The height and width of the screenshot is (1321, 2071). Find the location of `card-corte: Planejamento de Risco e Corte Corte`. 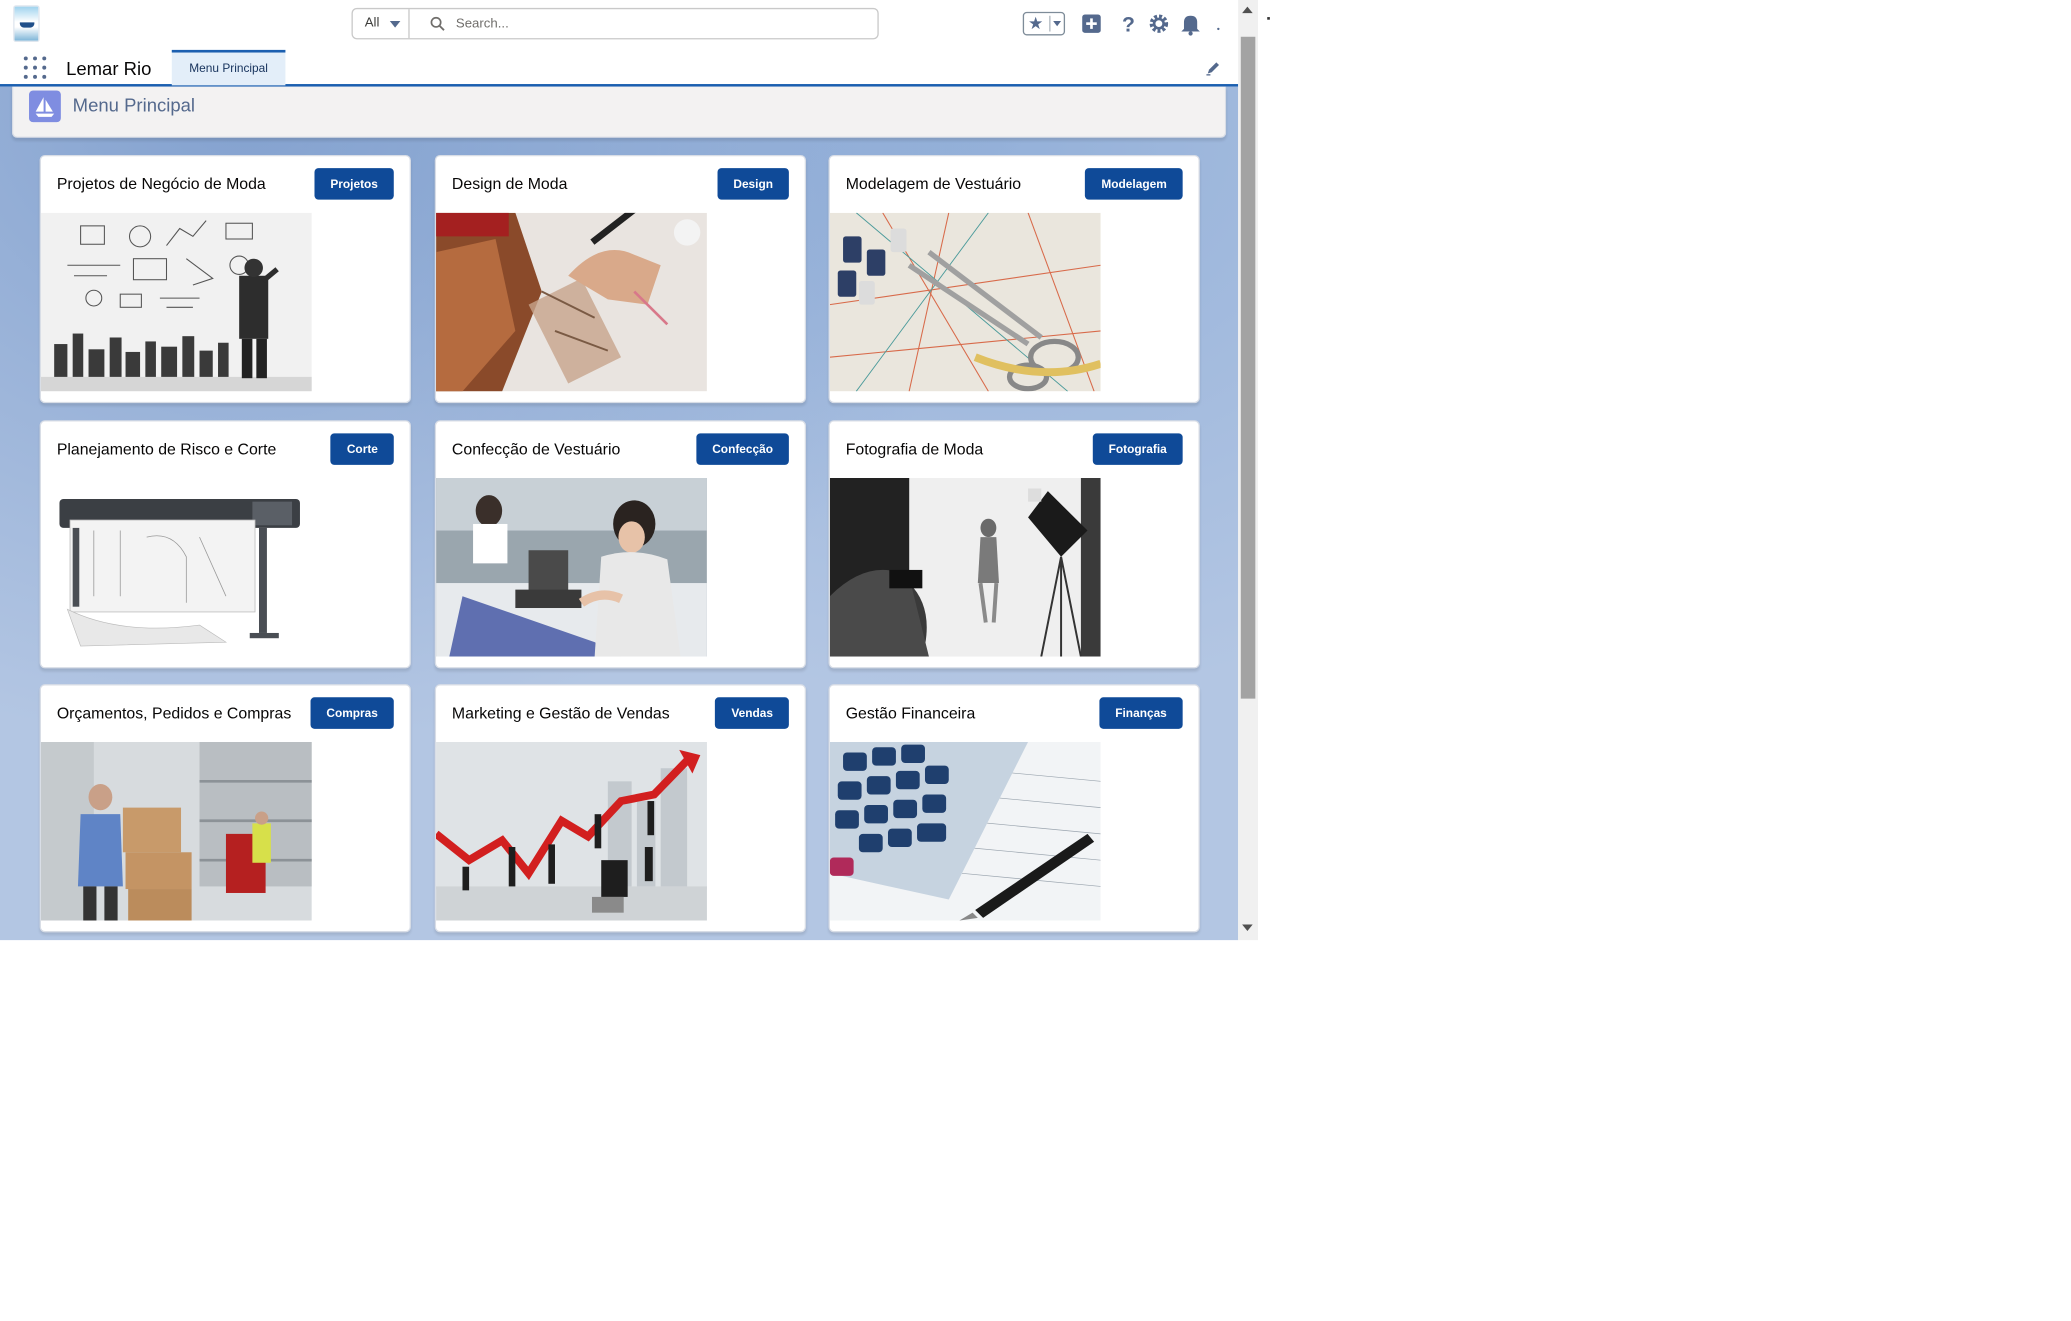

card-corte: Planejamento de Risco e Corte Corte is located at coordinates (225, 544).